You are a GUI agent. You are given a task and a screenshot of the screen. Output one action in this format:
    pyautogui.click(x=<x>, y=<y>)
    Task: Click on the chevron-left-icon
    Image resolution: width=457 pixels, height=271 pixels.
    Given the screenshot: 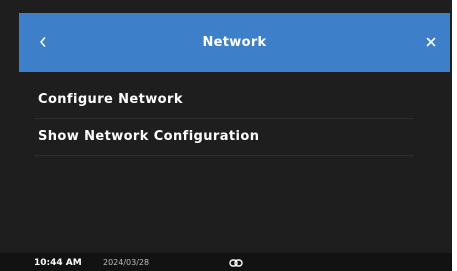 What is the action you would take?
    pyautogui.click(x=43, y=42)
    